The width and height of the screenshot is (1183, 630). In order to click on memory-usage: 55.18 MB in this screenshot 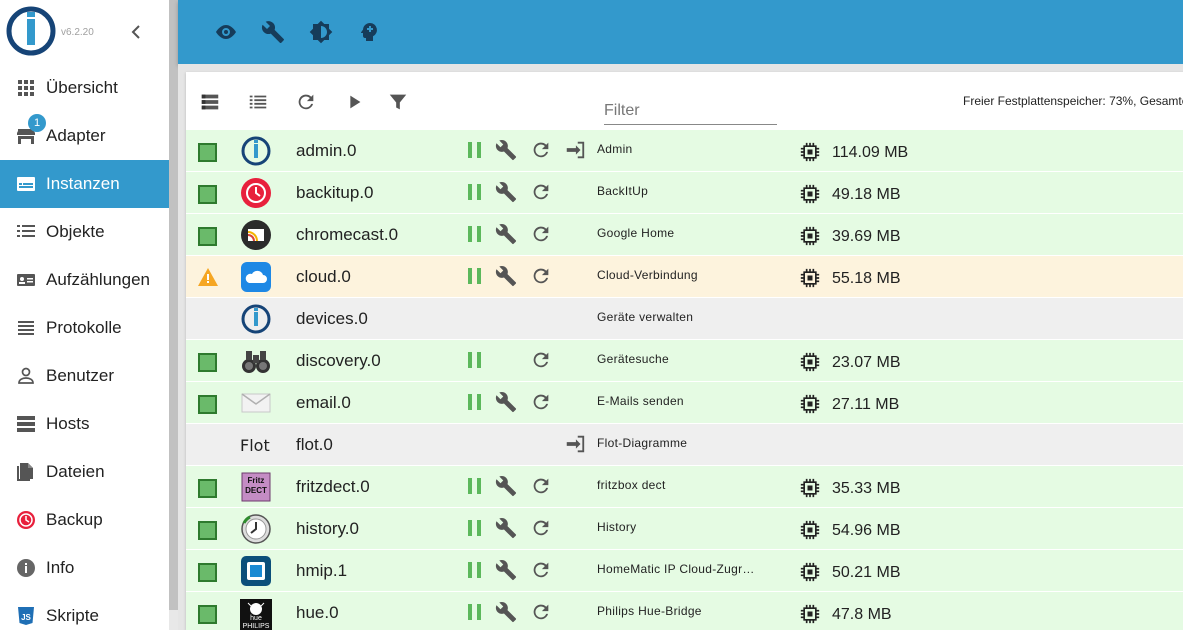, I will do `click(866, 278)`.